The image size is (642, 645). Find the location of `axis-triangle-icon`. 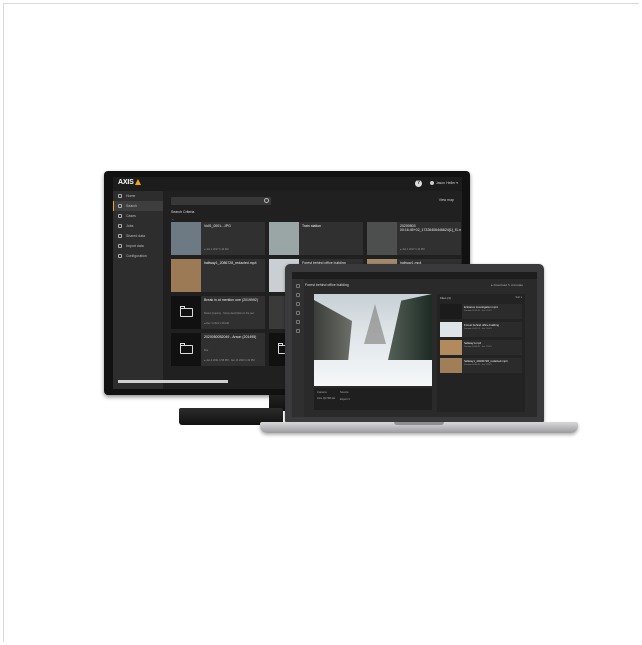

axis-triangle-icon is located at coordinates (137, 182).